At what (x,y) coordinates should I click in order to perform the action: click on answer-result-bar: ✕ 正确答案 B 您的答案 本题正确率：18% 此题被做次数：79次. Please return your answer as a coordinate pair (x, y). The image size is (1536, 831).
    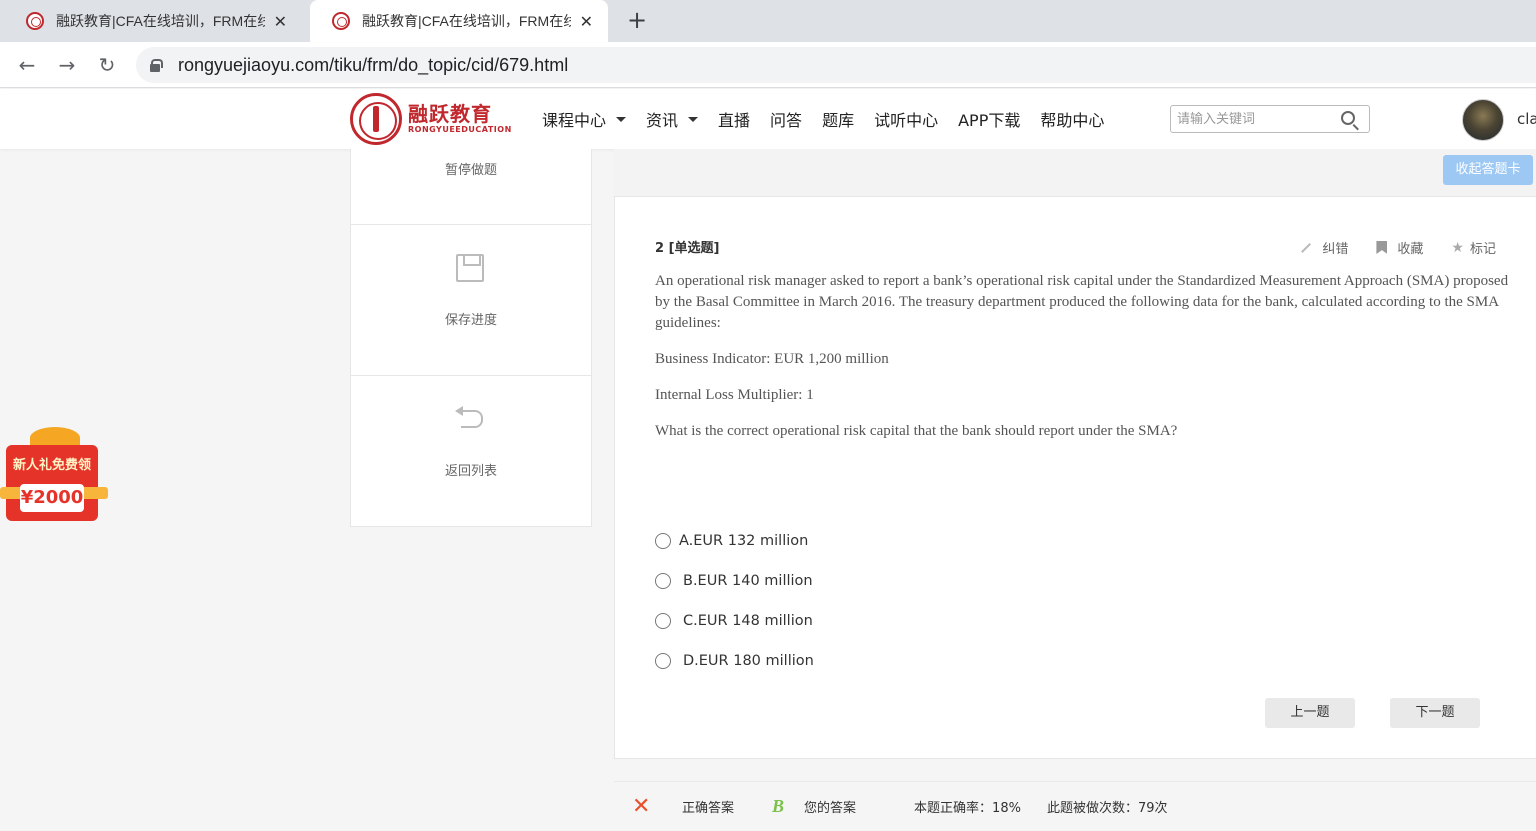
    Looking at the image, I should click on (1075, 806).